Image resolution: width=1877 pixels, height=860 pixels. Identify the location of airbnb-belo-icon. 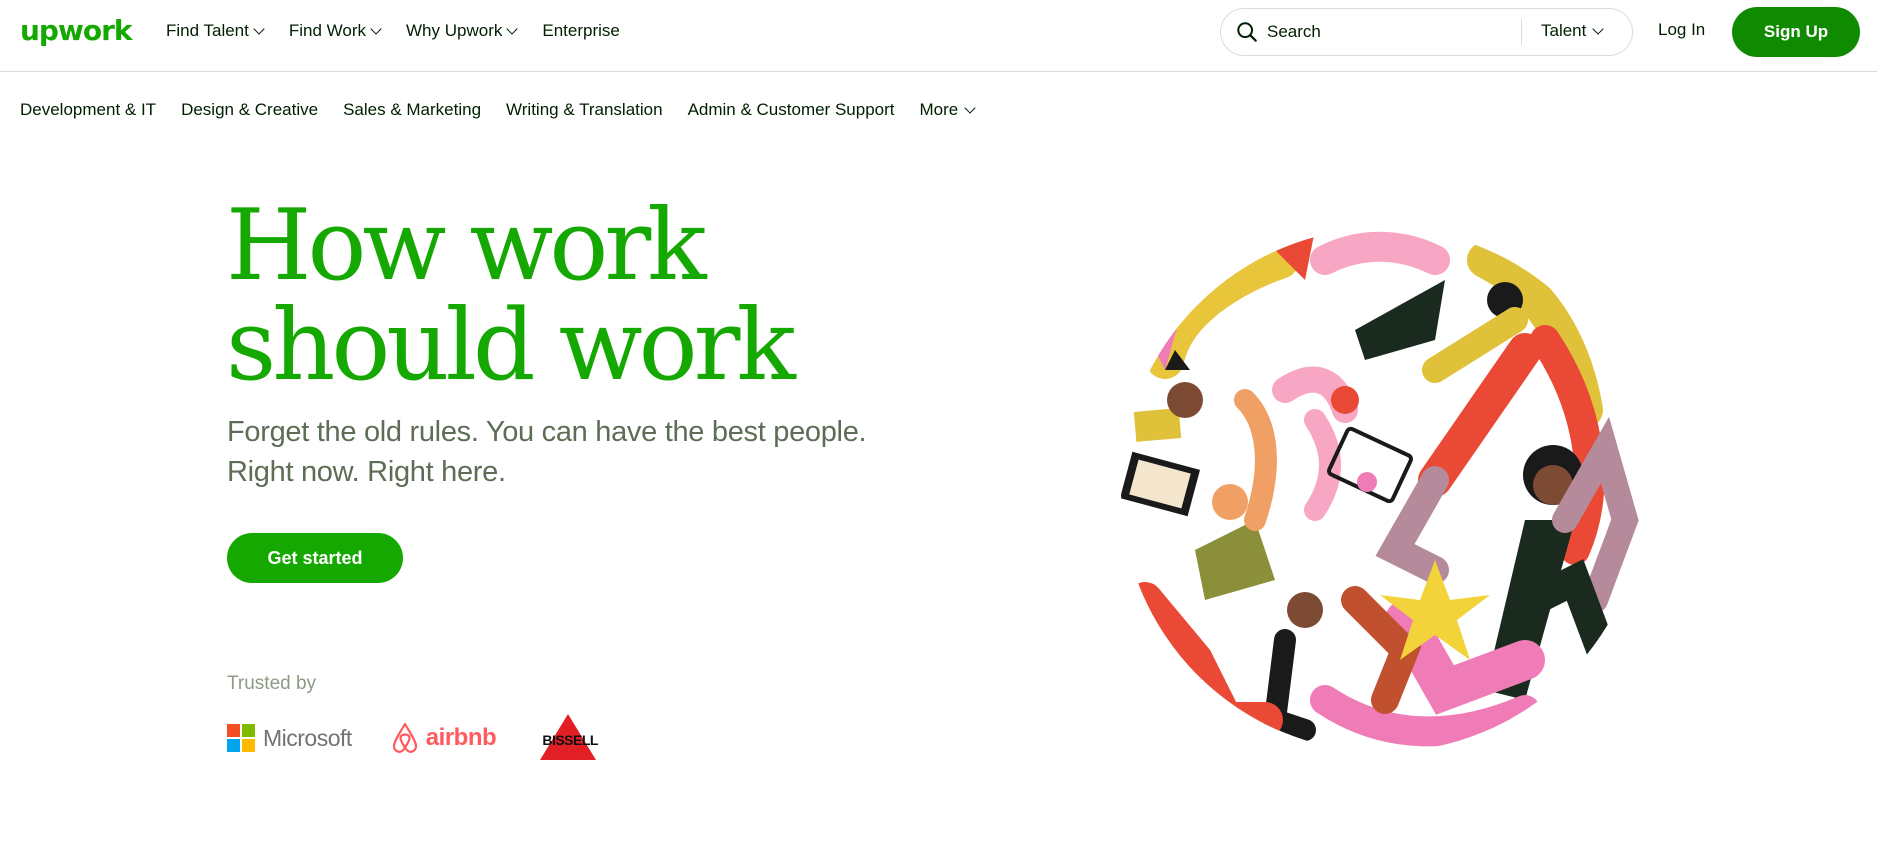
(404, 737).